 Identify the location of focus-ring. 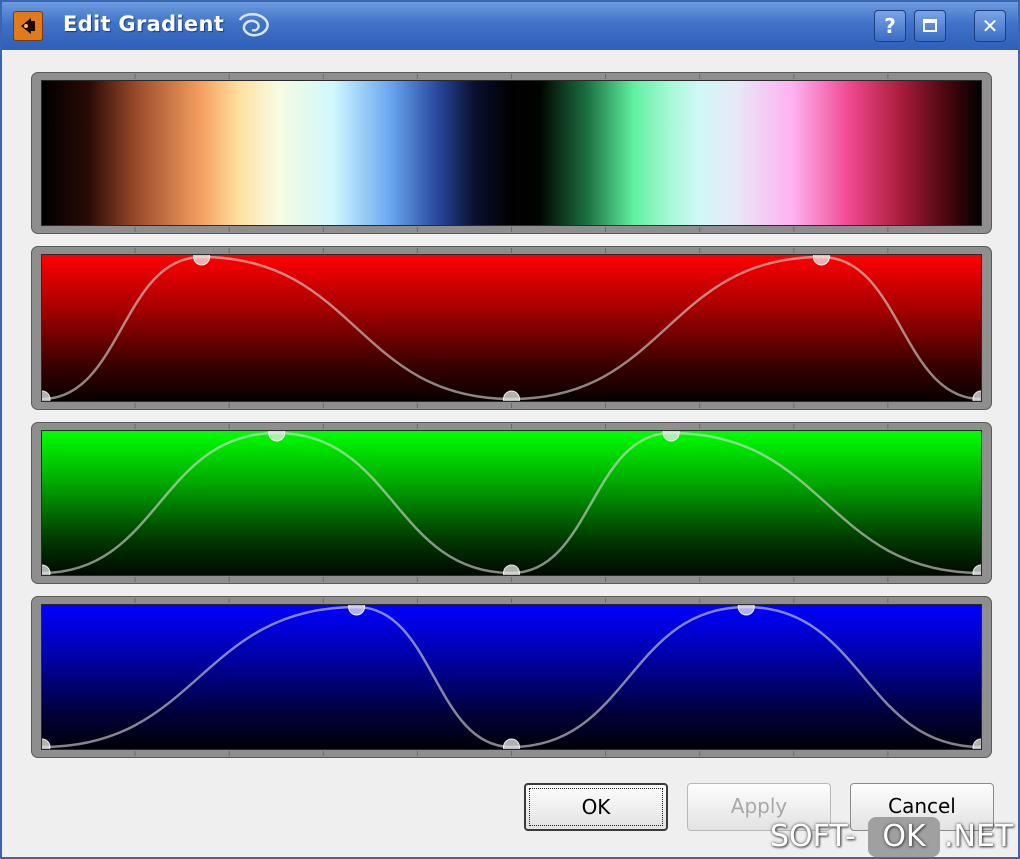
(596, 807).